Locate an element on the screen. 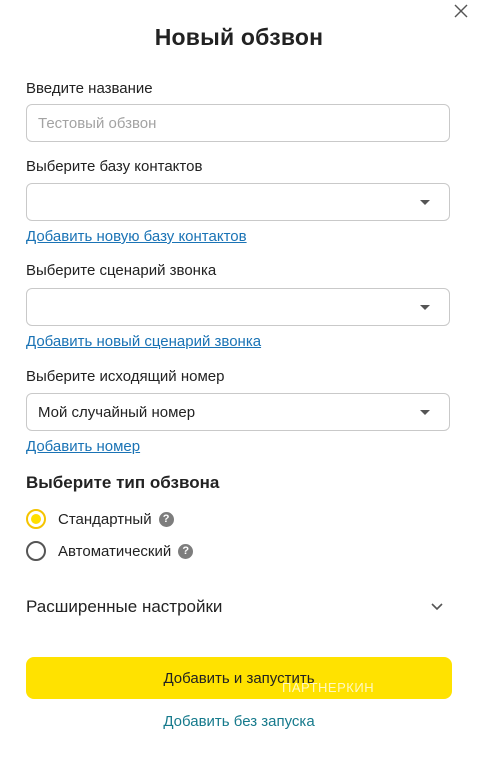 Image resolution: width=478 pixels, height=761 pixels. radio-unchecked is located at coordinates (36, 551).